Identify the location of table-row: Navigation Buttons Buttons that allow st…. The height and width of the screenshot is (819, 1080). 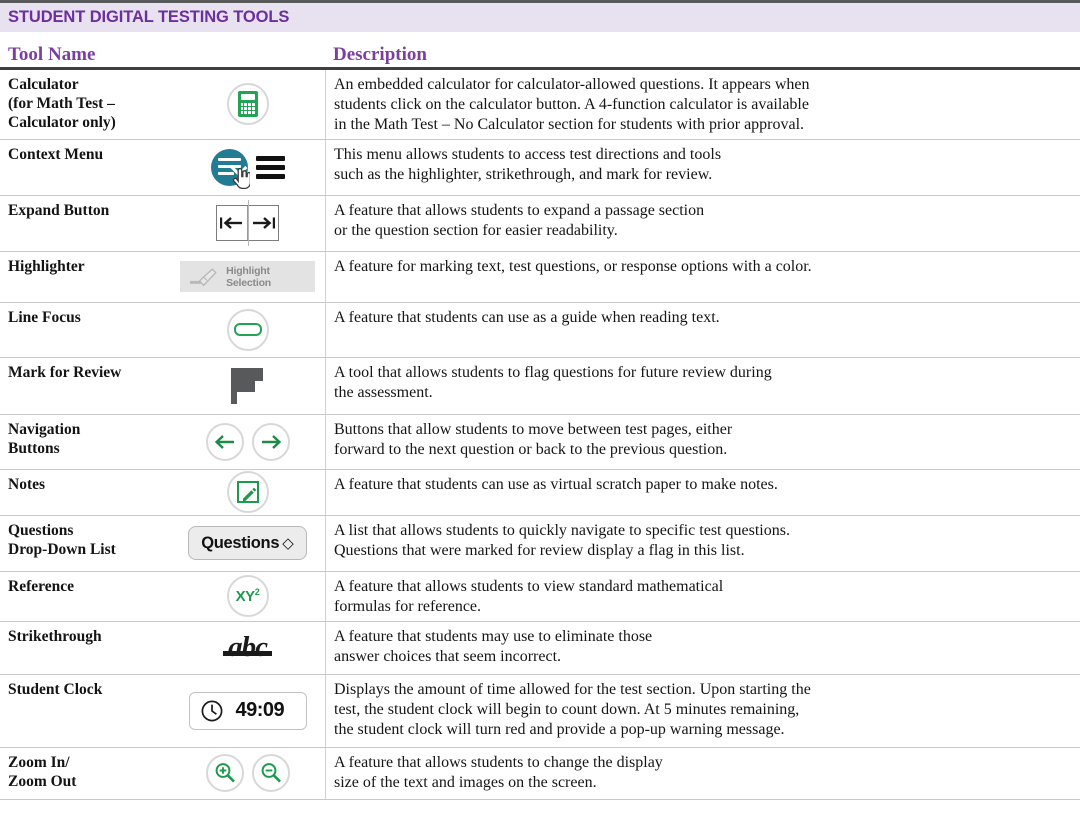
(540, 442).